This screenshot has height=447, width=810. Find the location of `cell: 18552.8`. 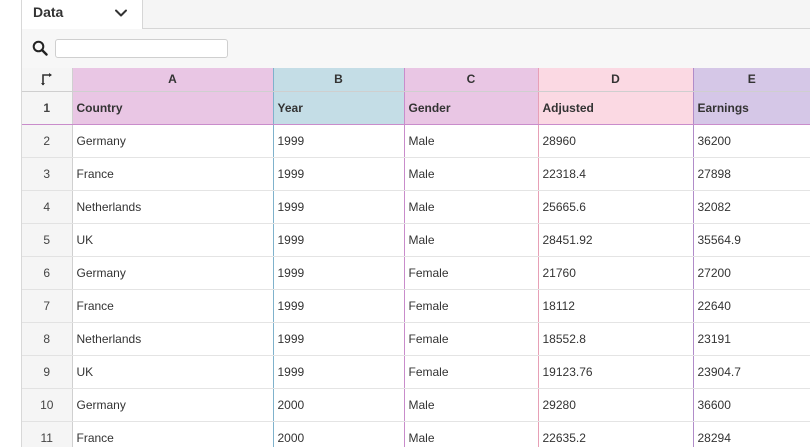

cell: 18552.8 is located at coordinates (615, 339).